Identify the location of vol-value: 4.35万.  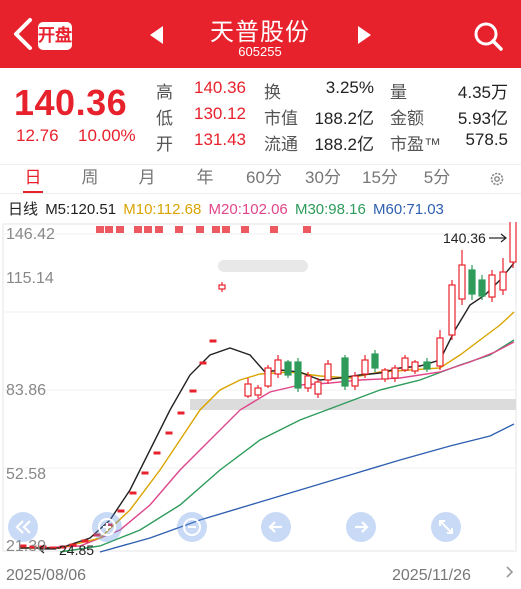
(482, 92).